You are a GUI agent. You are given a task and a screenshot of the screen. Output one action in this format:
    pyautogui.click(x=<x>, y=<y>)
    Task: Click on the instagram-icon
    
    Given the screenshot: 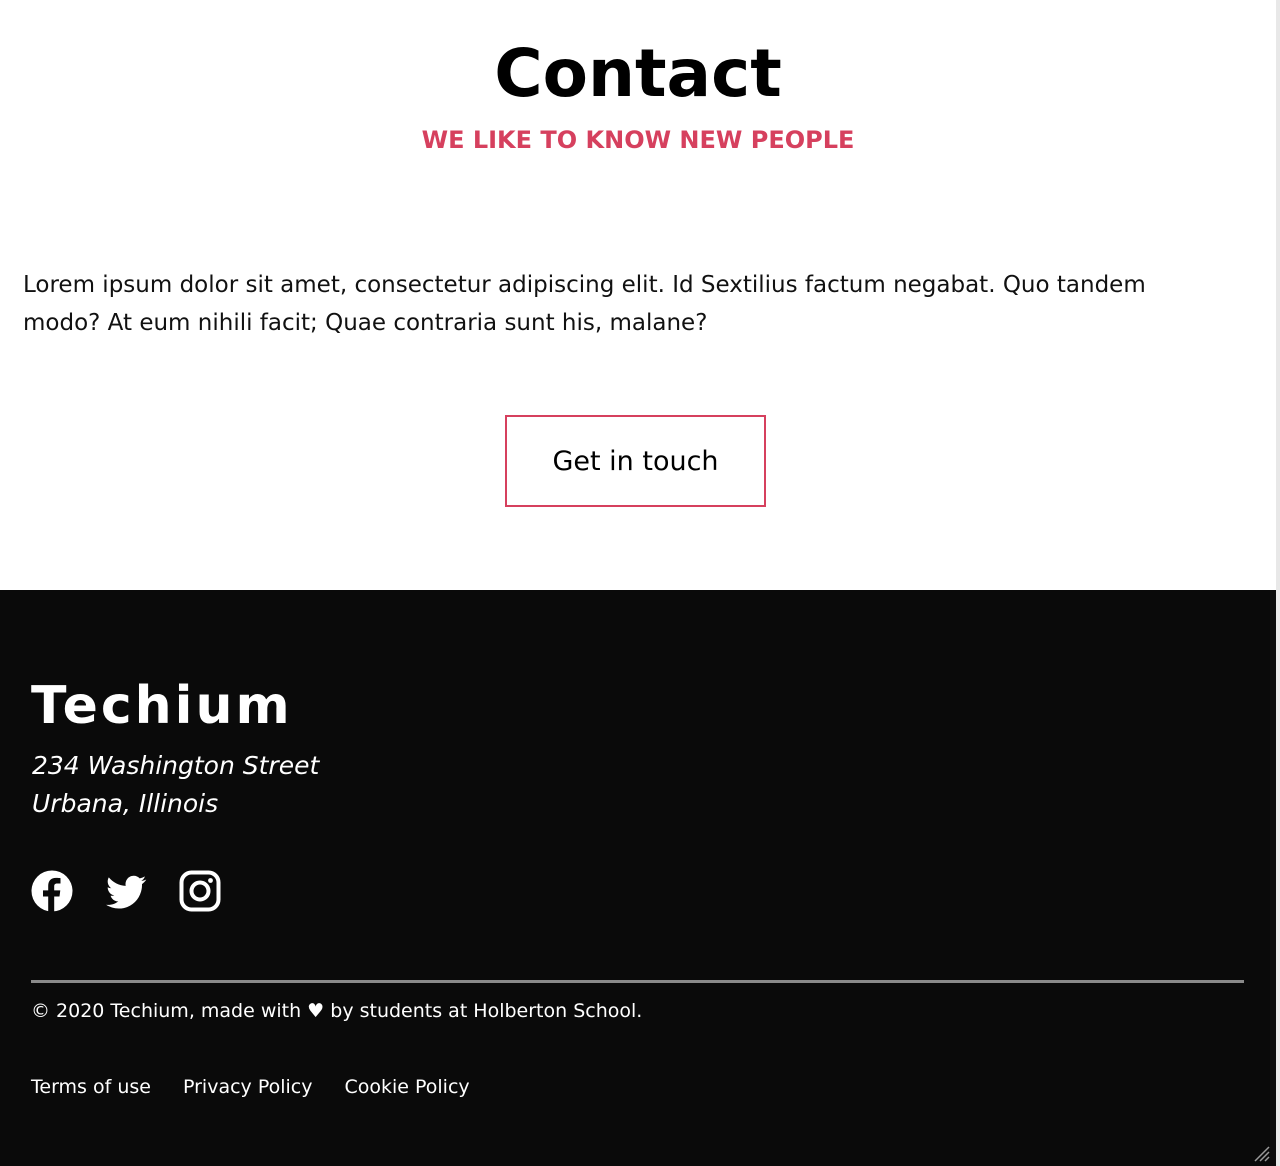 What is the action you would take?
    pyautogui.click(x=200, y=891)
    